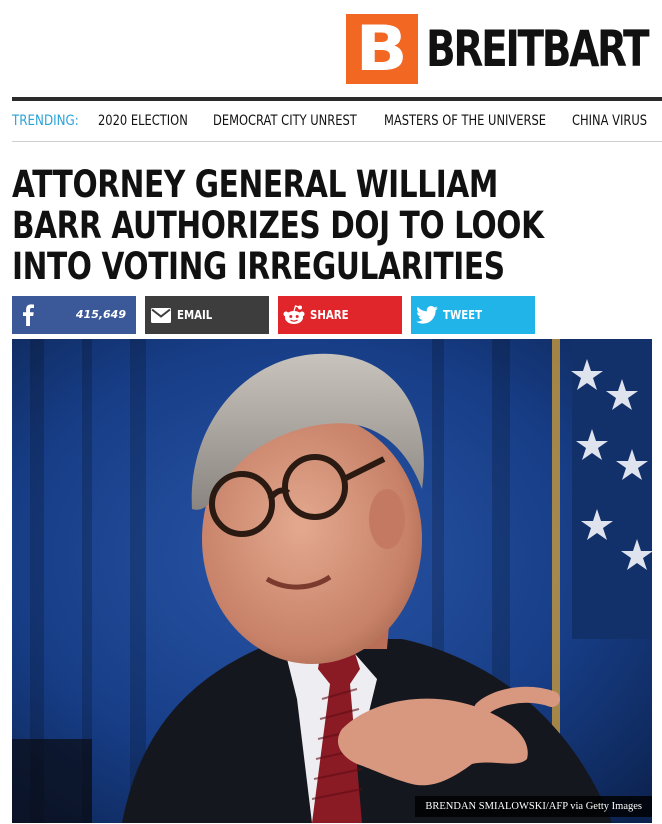 The image size is (662, 824). Describe the element at coordinates (427, 315) in the screenshot. I see `twitter-icon` at that location.